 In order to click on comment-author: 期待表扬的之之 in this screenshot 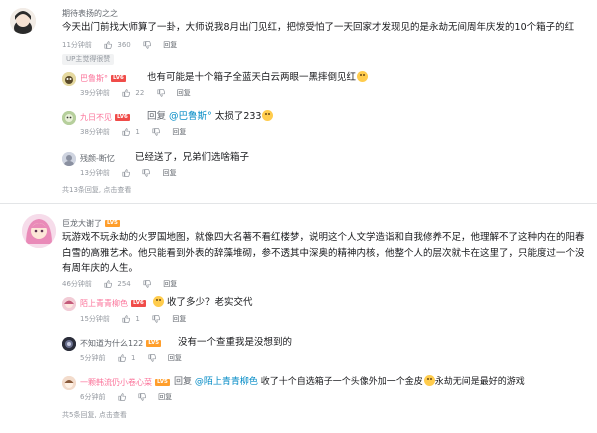, I will do `click(90, 14)`.